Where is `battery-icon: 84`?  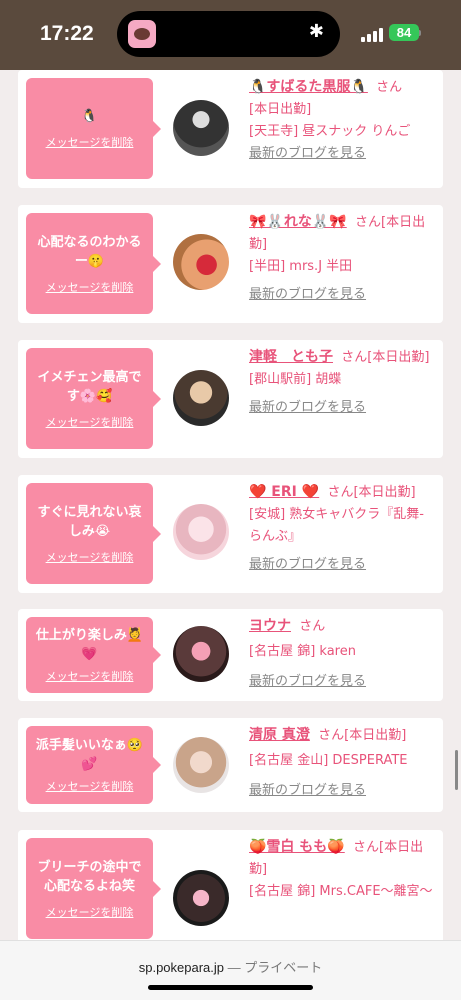 battery-icon: 84 is located at coordinates (404, 32).